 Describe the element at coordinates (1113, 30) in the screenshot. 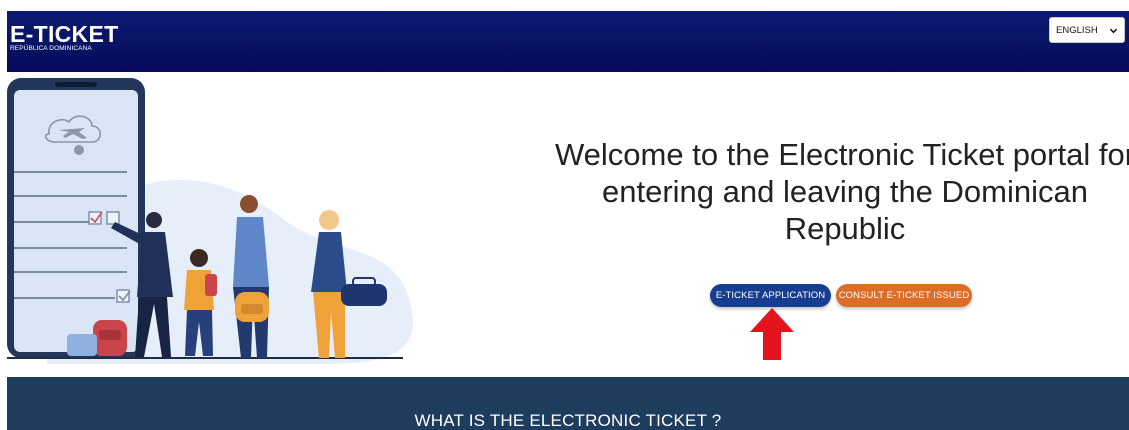

I see `chevron-down-icon` at that location.